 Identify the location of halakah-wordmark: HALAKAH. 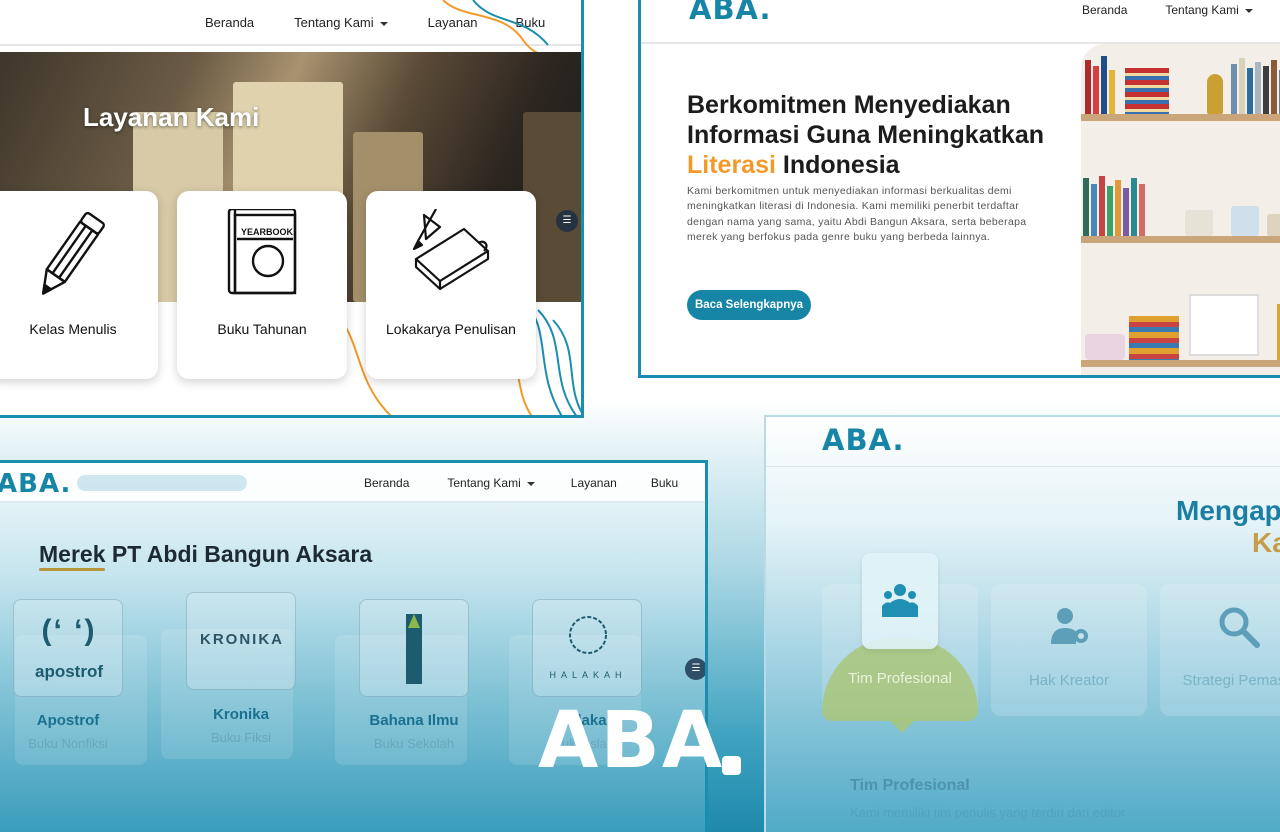
(588, 675).